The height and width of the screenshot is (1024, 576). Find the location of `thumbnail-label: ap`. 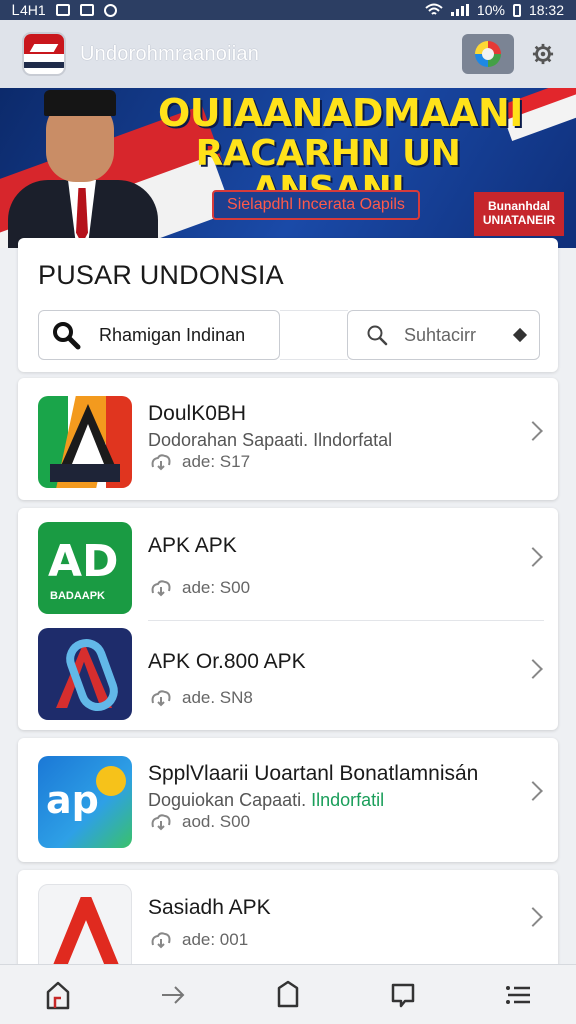

thumbnail-label: ap is located at coordinates (72, 800).